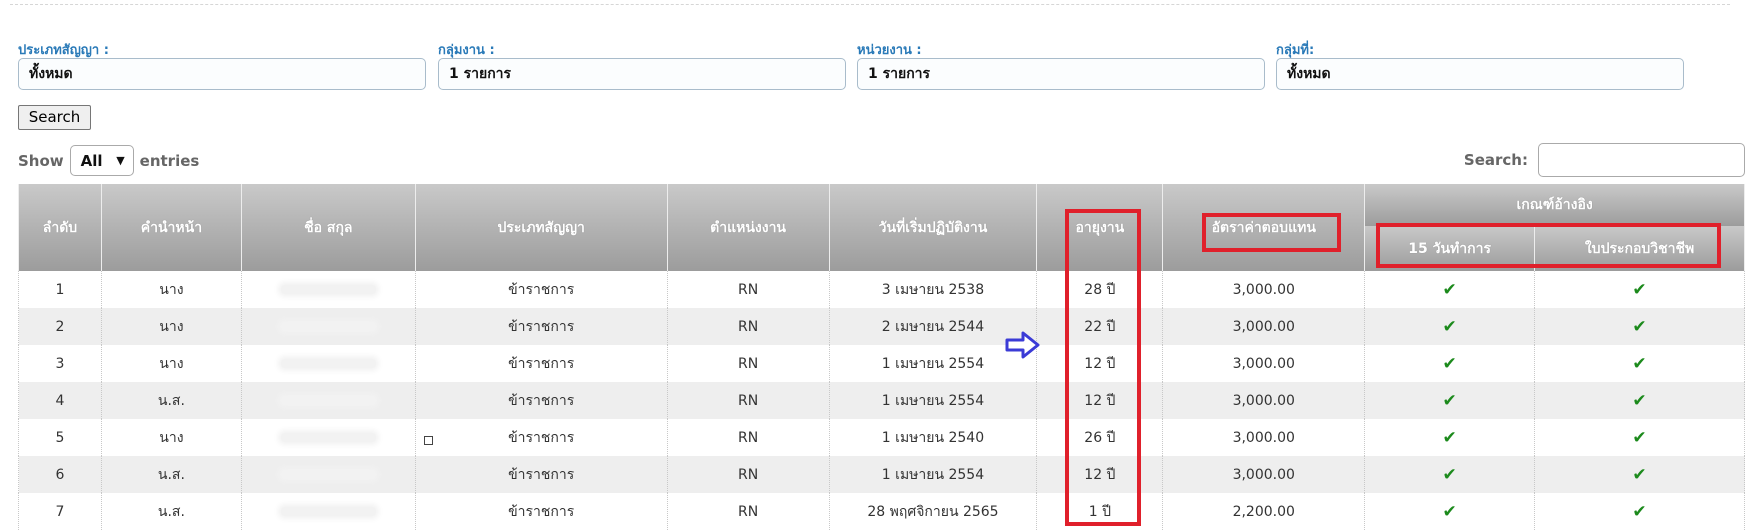 The image size is (1752, 530). I want to click on cell-no: 5, so click(60, 437).